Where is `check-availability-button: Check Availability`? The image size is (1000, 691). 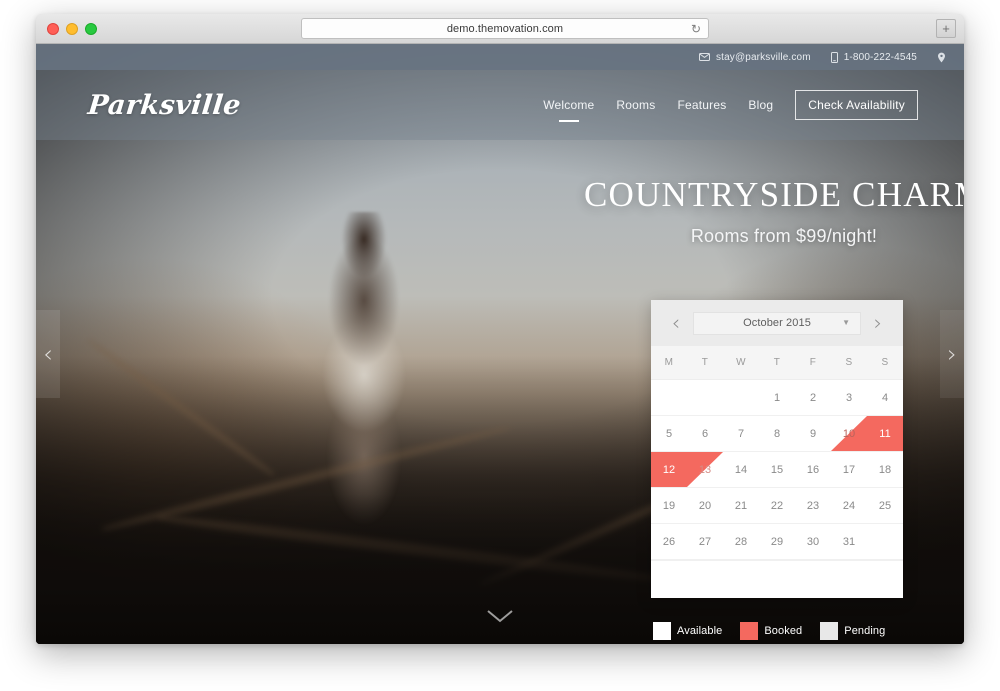
check-availability-button: Check Availability is located at coordinates (856, 105).